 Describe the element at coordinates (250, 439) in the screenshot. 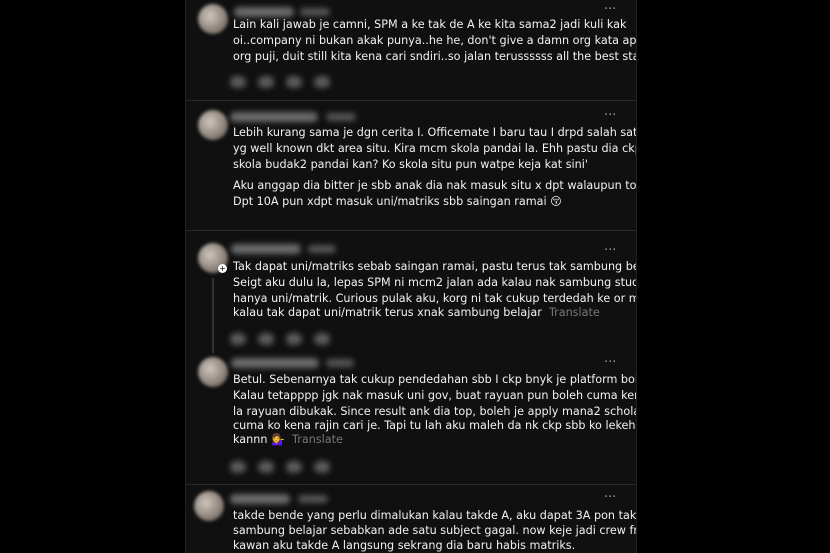

I see `post-text-segment: kannn` at that location.